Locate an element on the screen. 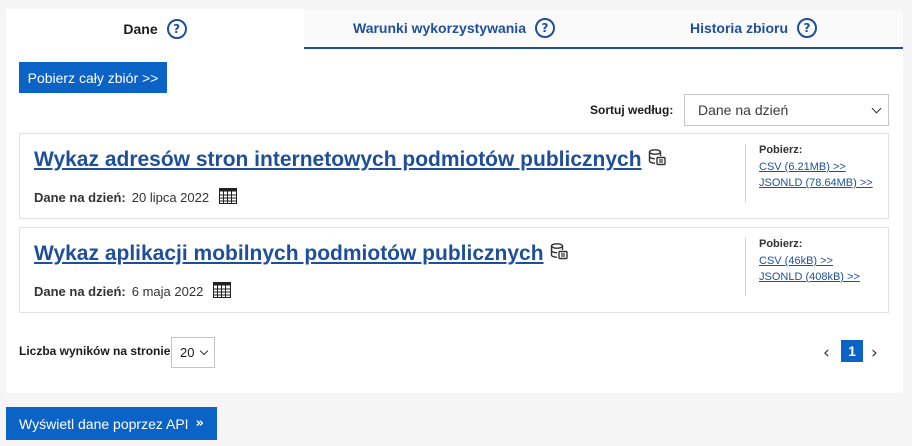 This screenshot has width=912, height=446. resource-date: Dane na dzień: 6 maja 2022 is located at coordinates (133, 291).